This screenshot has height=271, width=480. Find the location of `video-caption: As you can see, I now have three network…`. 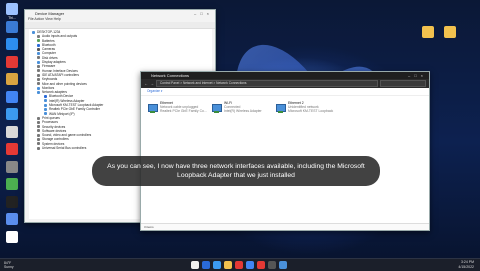

video-caption: As you can see, I now have three network… is located at coordinates (236, 171).